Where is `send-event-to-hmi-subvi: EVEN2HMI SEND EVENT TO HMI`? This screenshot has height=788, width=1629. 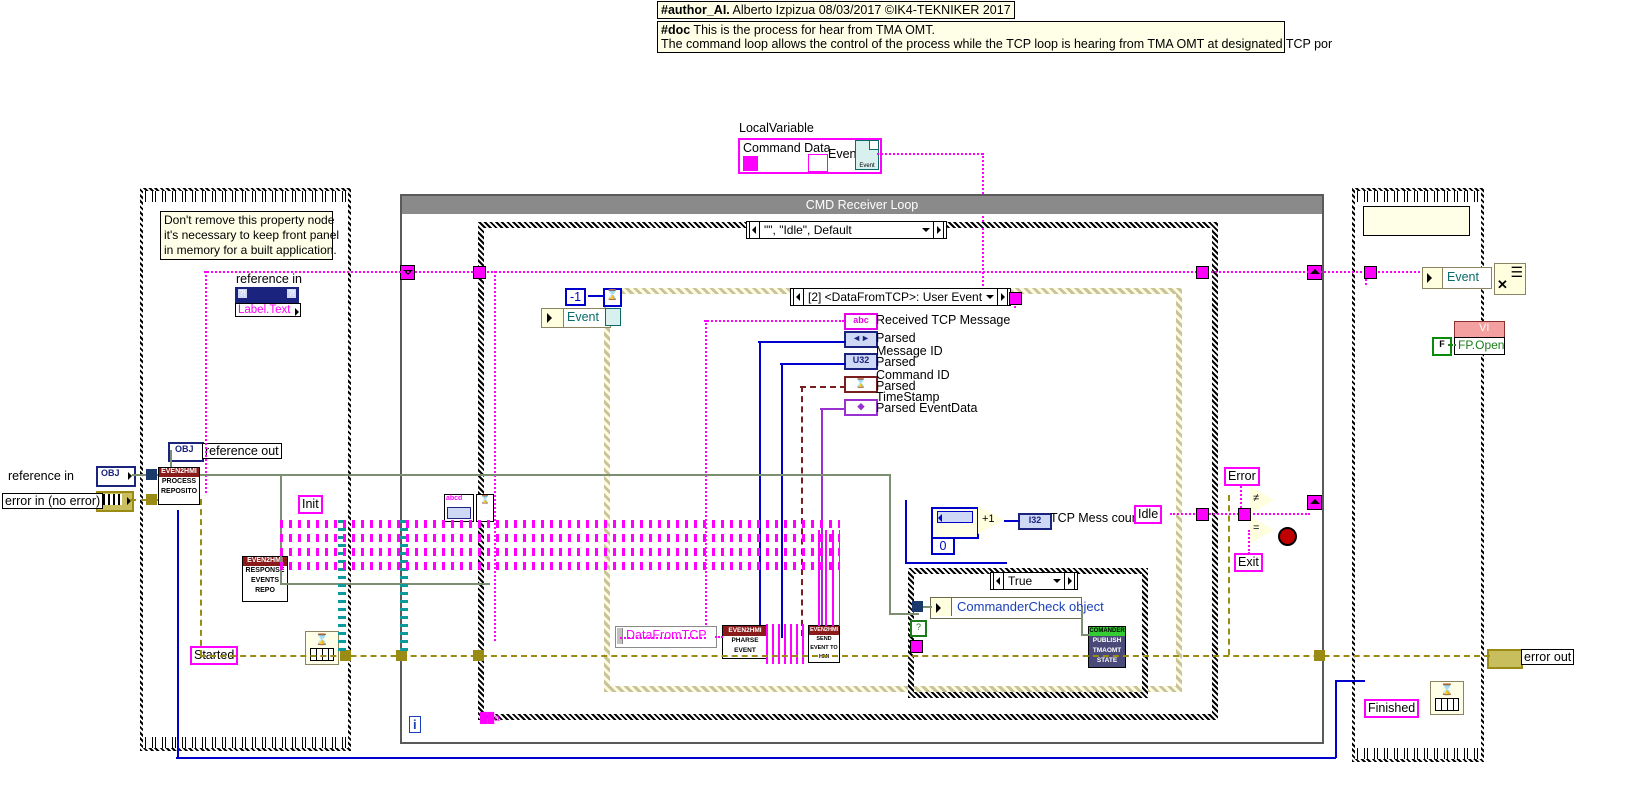
send-event-to-hmi-subvi: EVEN2HMI SEND EVENT TO HMI is located at coordinates (824, 644).